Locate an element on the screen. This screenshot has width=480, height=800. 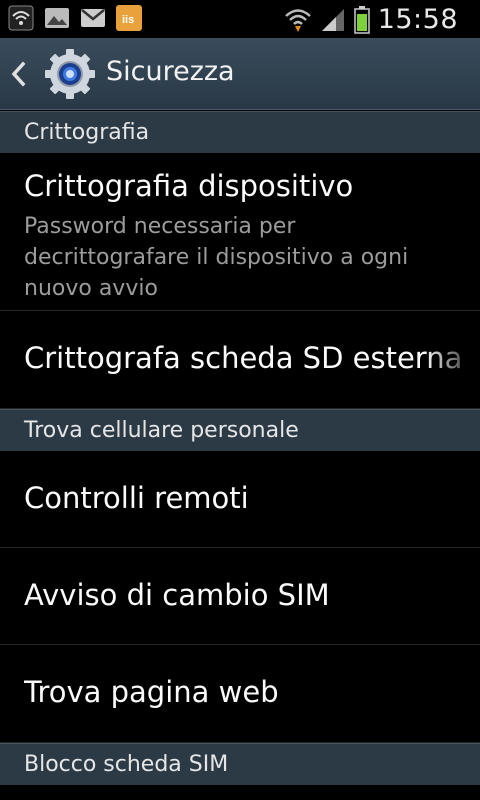
list-item-trova-pagina-web: Trova pagina web is located at coordinates (240, 694).